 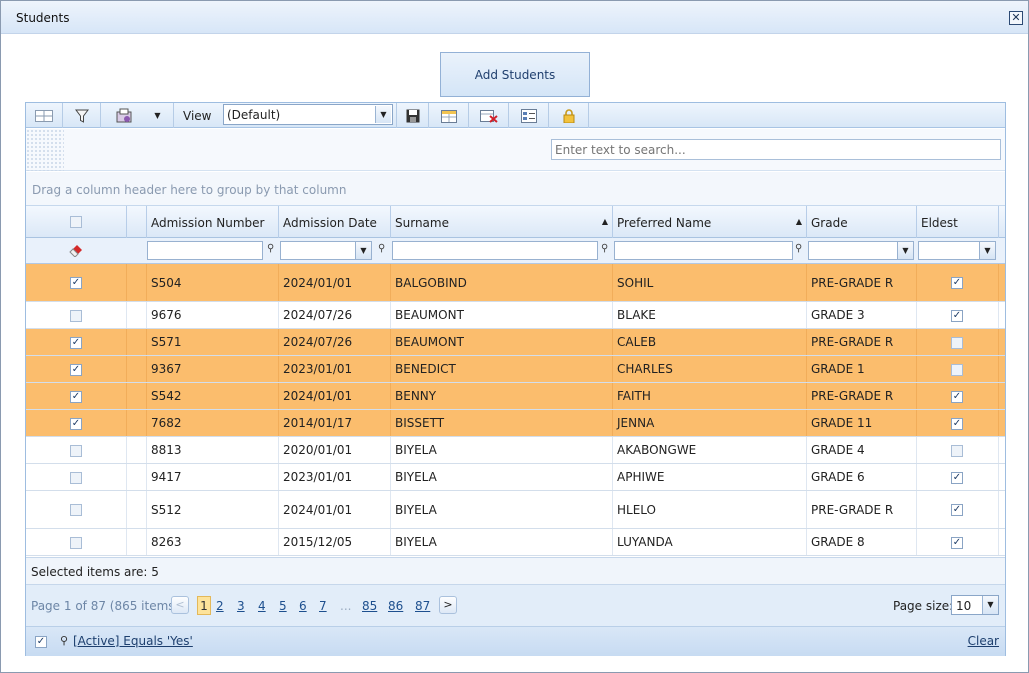 I want to click on filter-grade-select: ▼, so click(x=861, y=250).